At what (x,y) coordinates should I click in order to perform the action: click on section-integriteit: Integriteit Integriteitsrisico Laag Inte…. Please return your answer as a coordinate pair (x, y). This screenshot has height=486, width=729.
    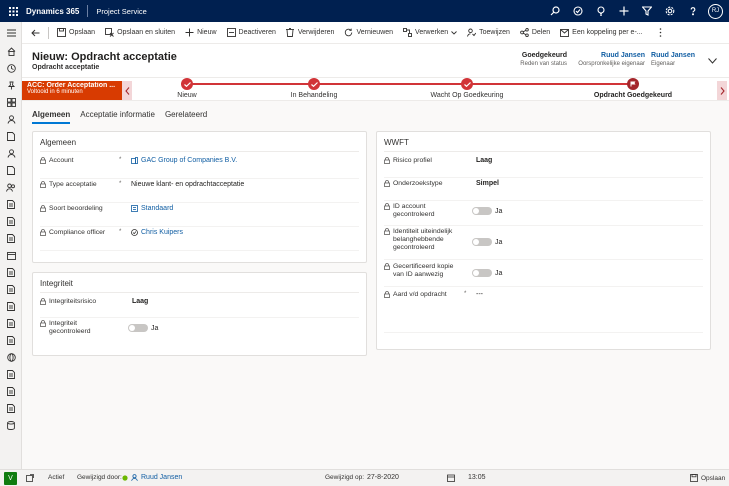
    Looking at the image, I should click on (199, 314).